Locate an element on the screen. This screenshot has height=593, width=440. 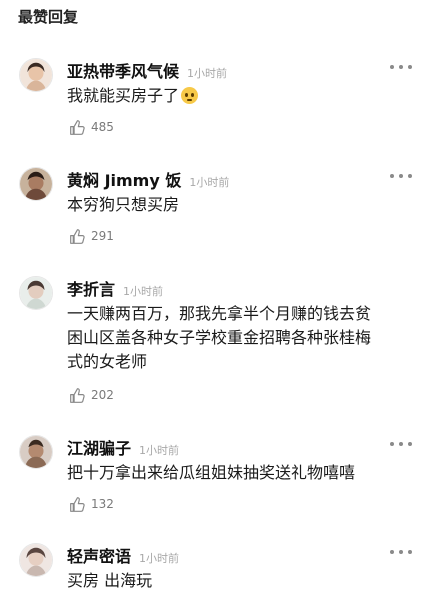
like-button: 291 is located at coordinates (91, 236).